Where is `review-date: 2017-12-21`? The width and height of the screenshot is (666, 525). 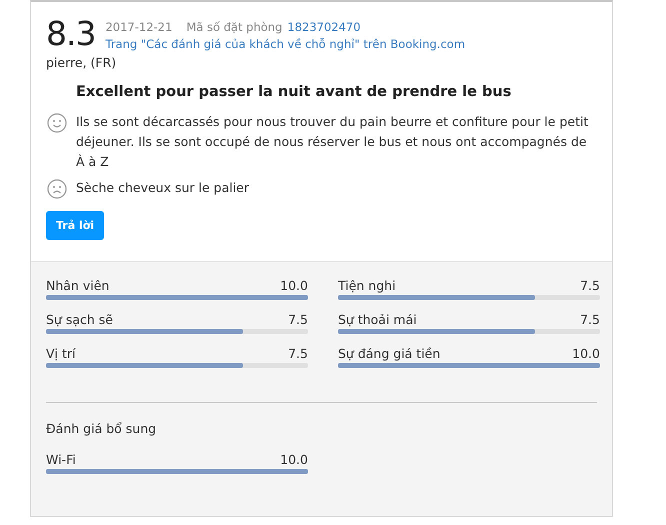 review-date: 2017-12-21 is located at coordinates (138, 27).